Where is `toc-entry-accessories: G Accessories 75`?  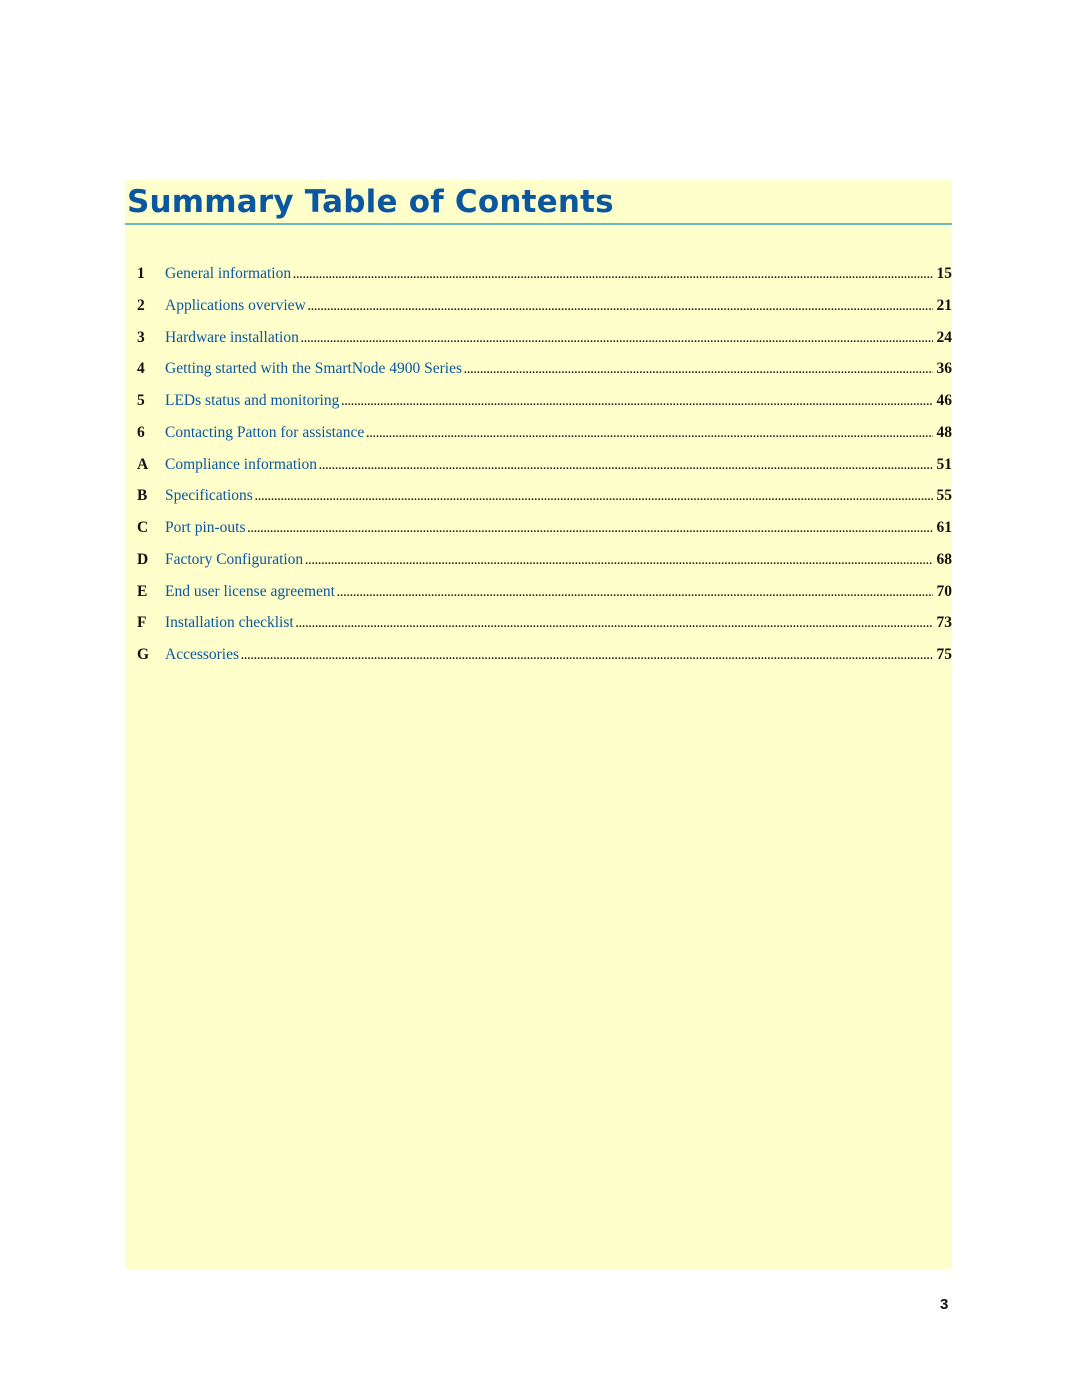
toc-entry-accessories: G Accessories 75 is located at coordinates (544, 662).